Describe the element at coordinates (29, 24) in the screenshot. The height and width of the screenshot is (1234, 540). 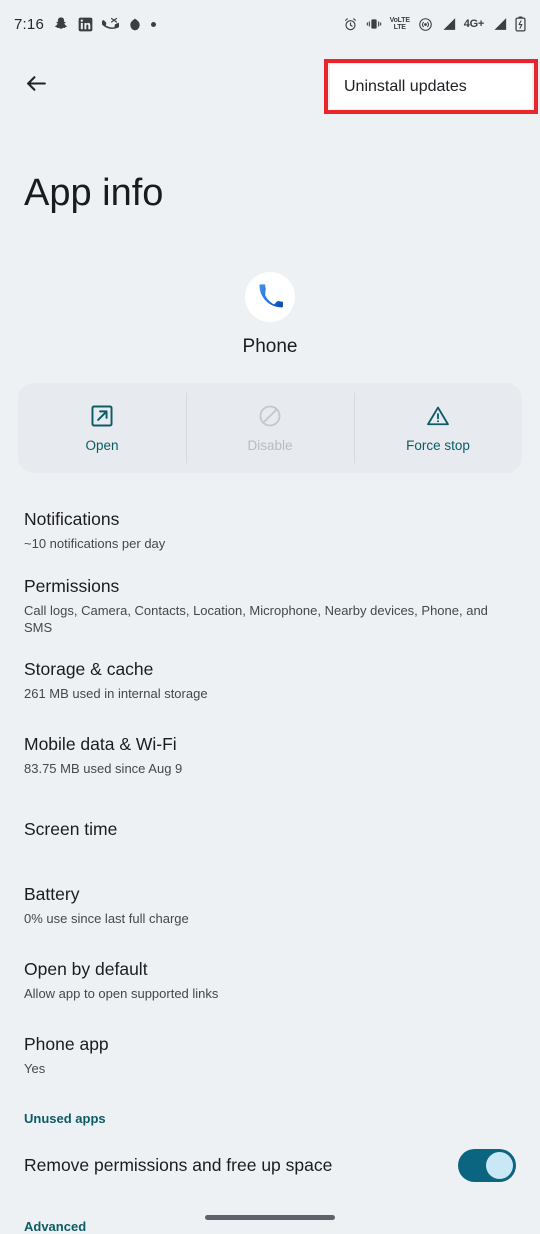
I see `status-bar-clock: 7:16` at that location.